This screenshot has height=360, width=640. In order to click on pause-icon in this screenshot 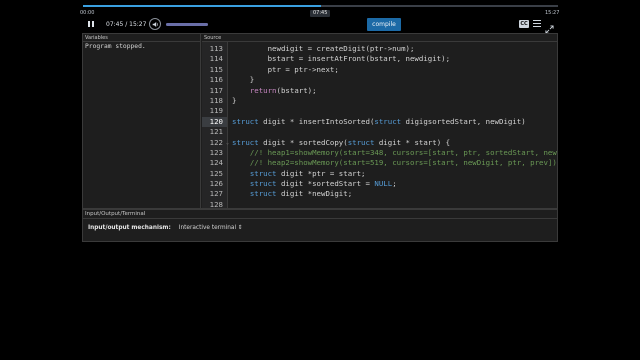, I will do `click(89, 24)`.